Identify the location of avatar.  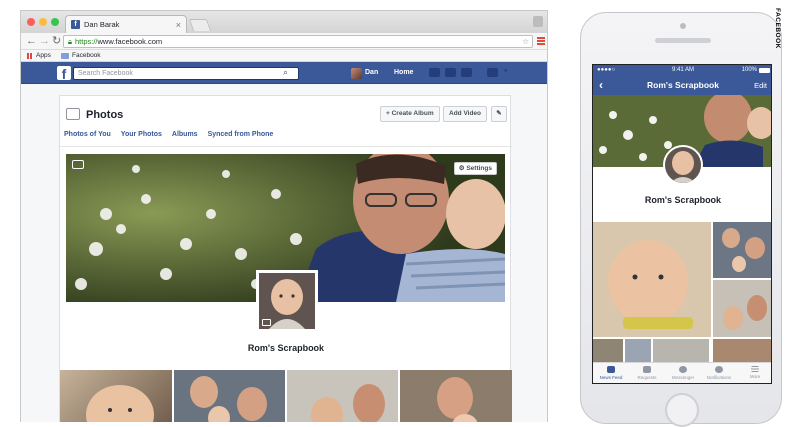
(356, 73).